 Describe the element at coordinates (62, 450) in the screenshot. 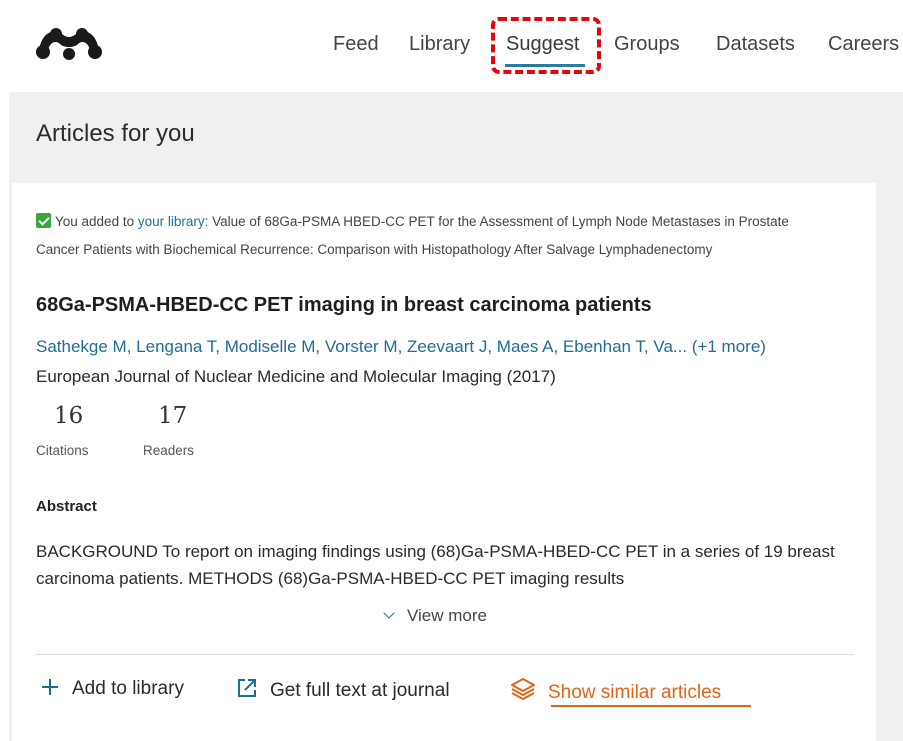

I see `citations-label: Citations` at that location.